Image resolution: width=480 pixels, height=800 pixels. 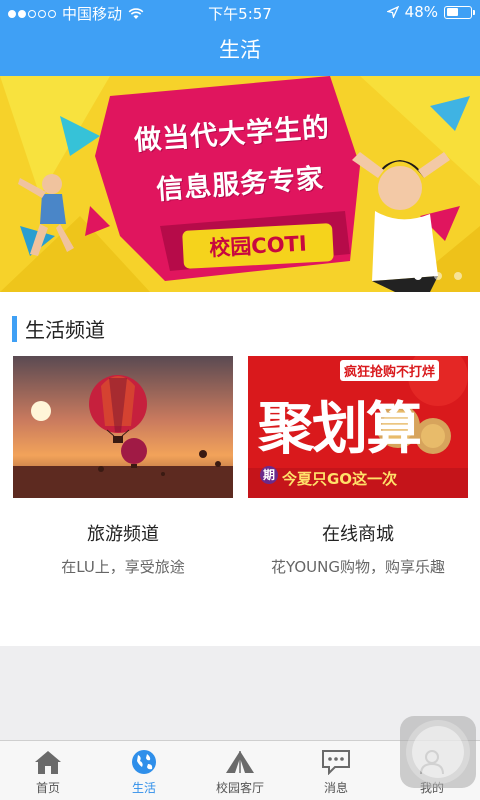 I want to click on tab-label: 首页, so click(x=47, y=788).